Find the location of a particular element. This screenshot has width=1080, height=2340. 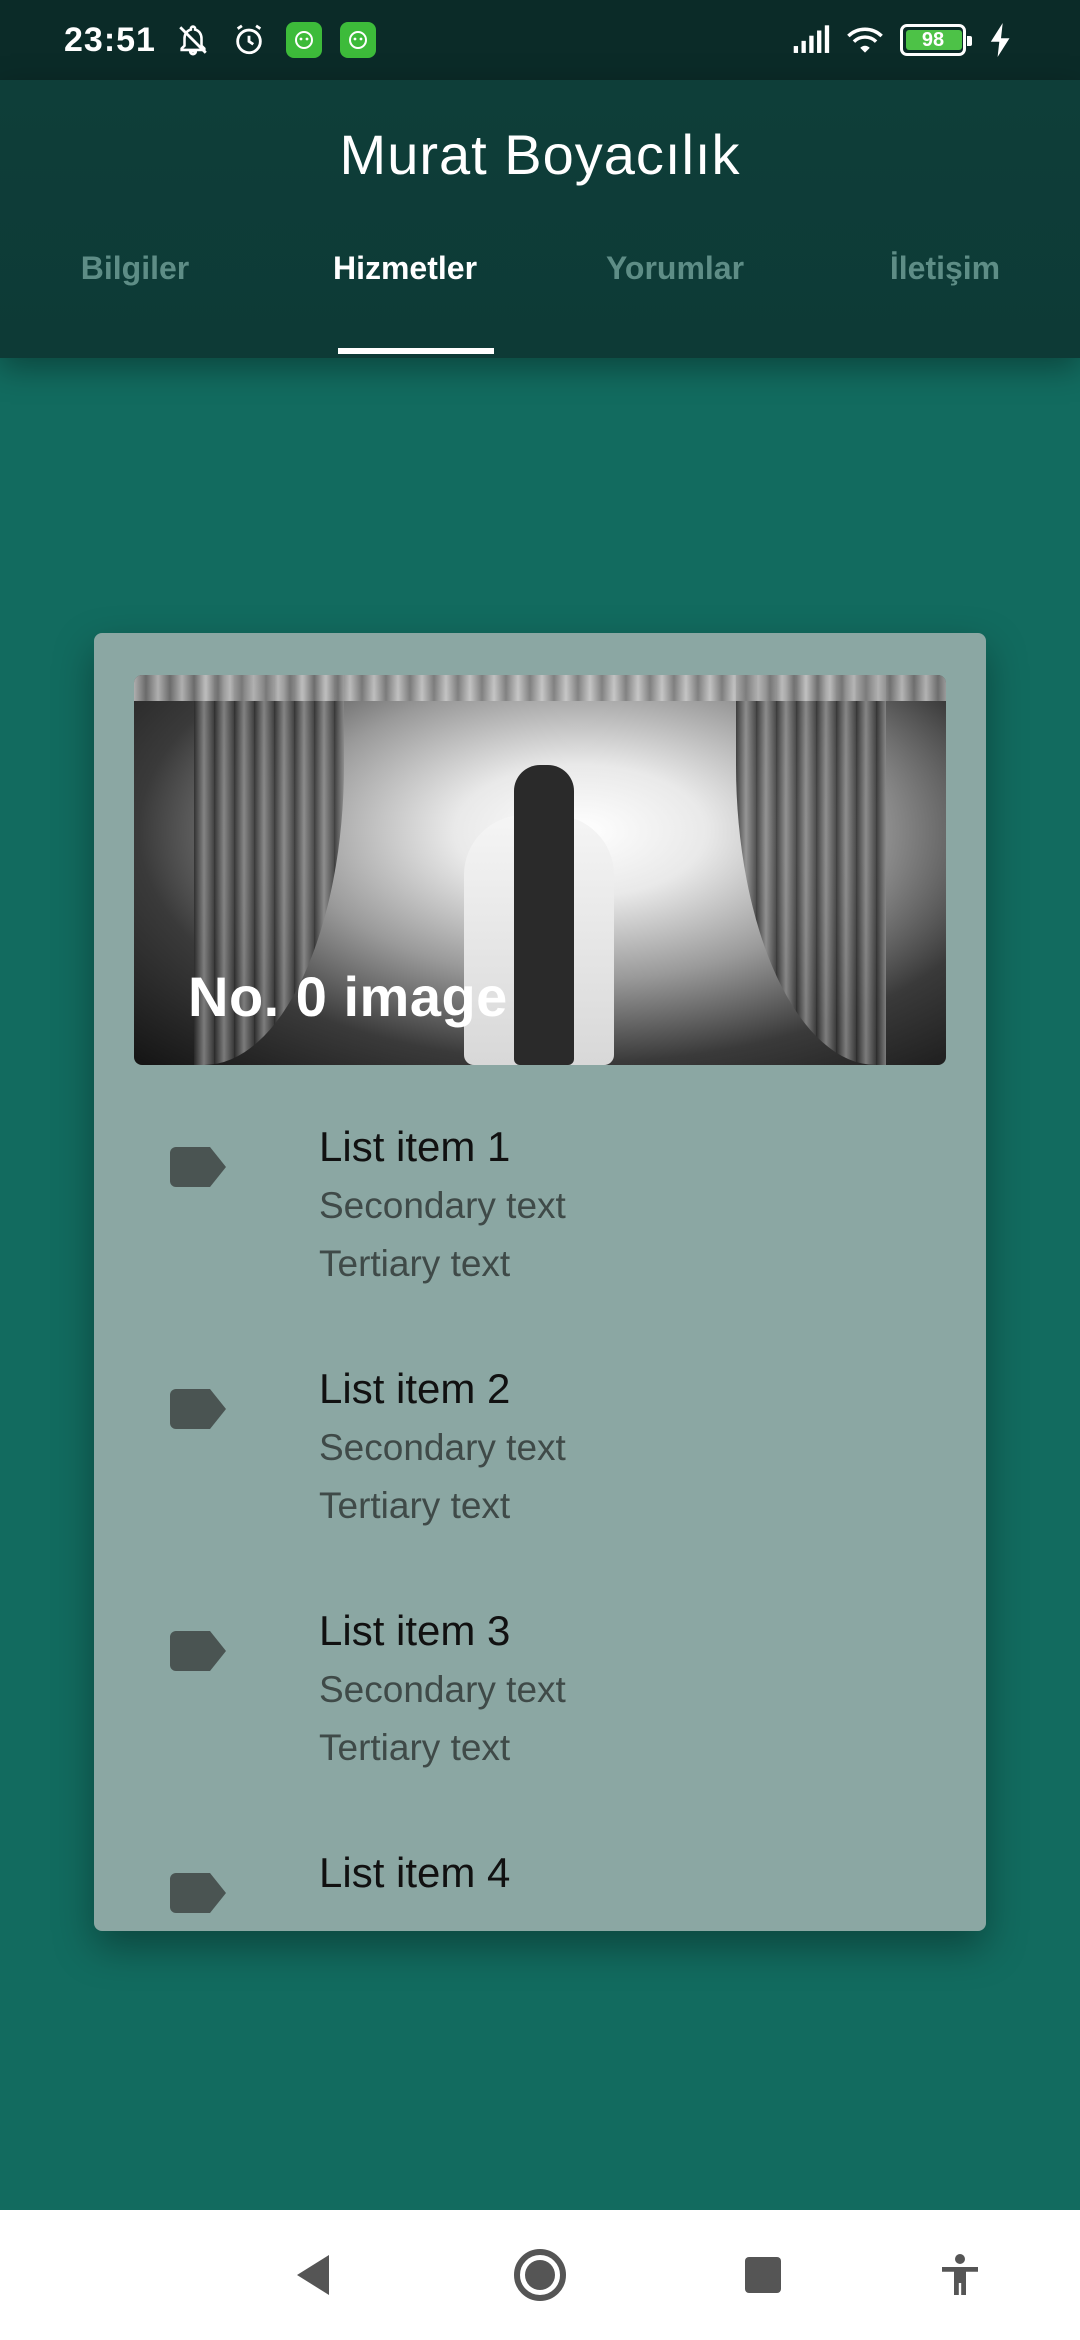

home-icon is located at coordinates (540, 2275).